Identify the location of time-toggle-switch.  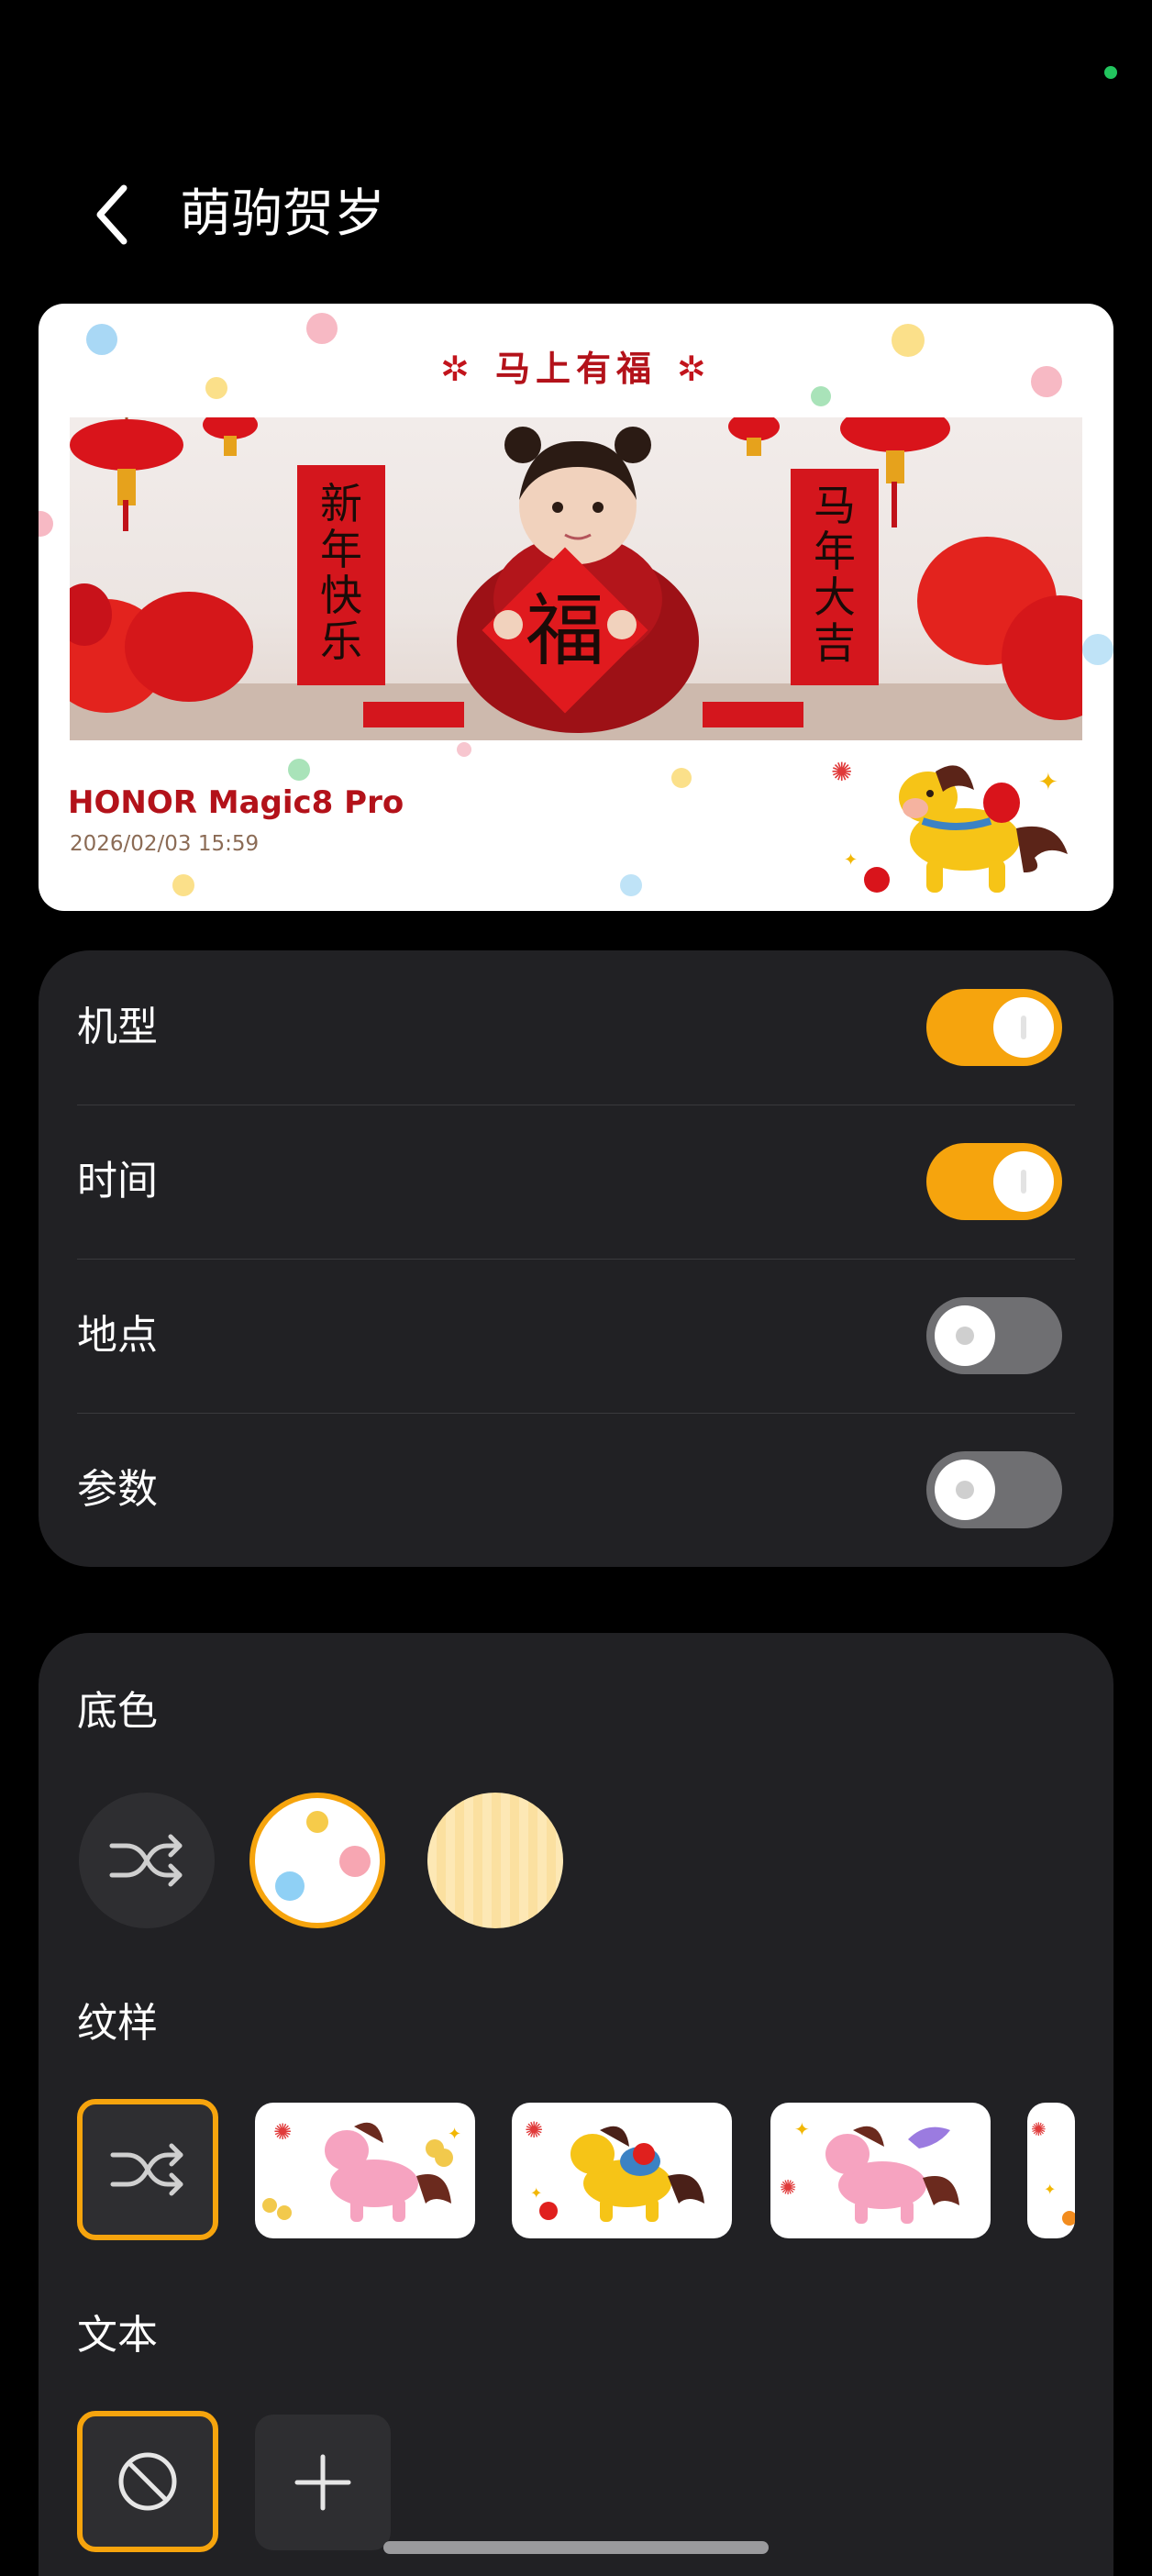
(994, 1181).